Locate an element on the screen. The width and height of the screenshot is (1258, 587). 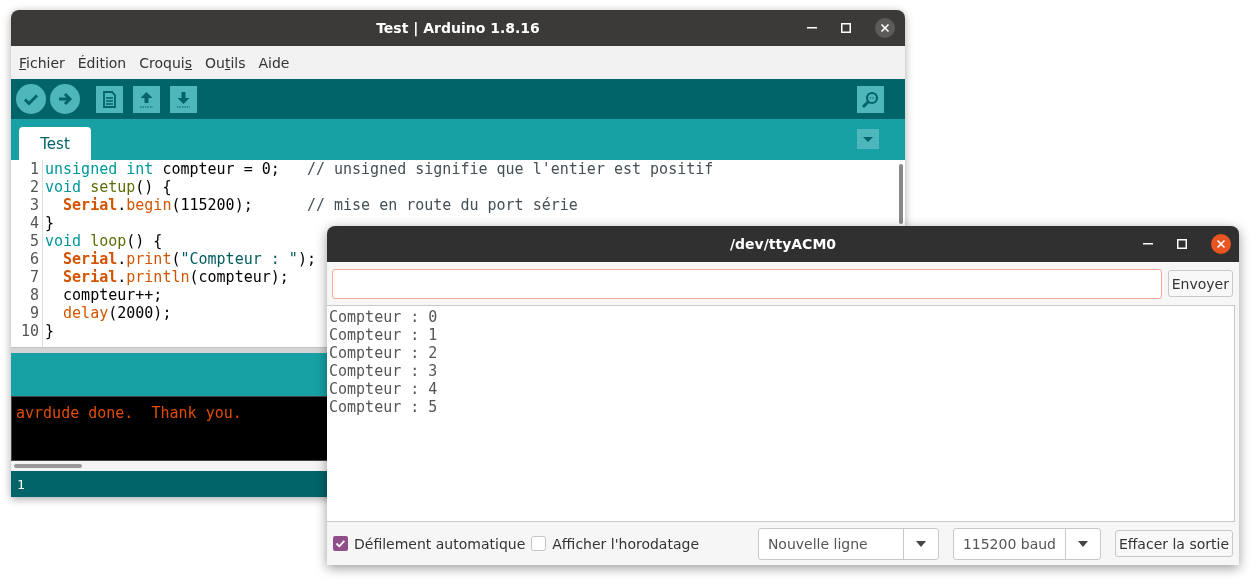
save-button is located at coordinates (183, 99).